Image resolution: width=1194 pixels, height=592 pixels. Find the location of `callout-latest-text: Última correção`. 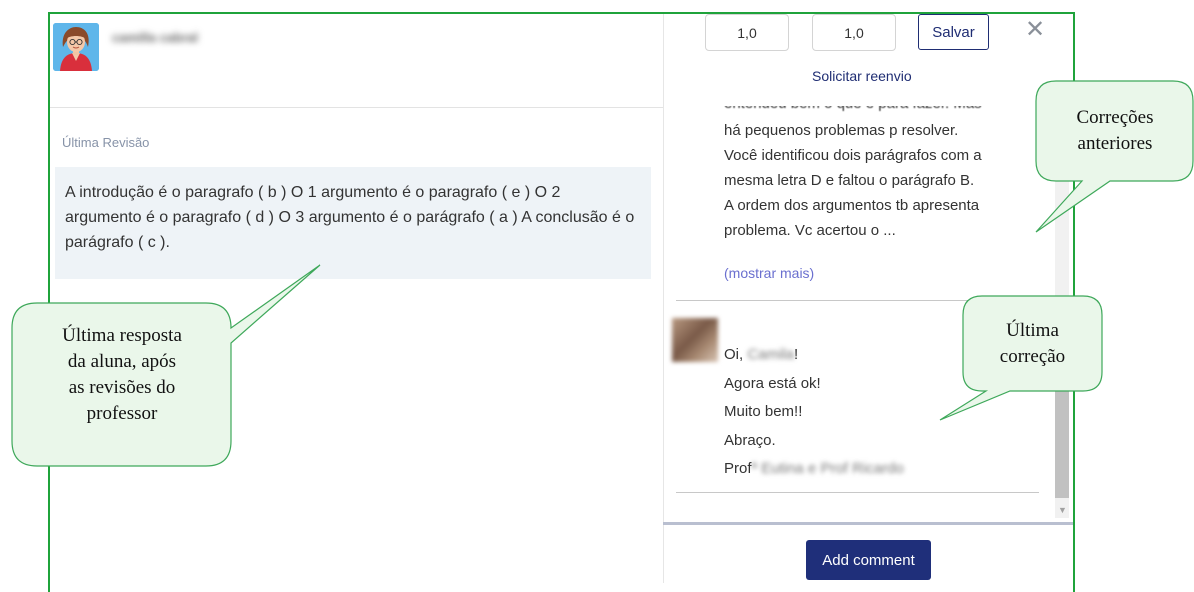

callout-latest-text: Última correção is located at coordinates (1032, 343).